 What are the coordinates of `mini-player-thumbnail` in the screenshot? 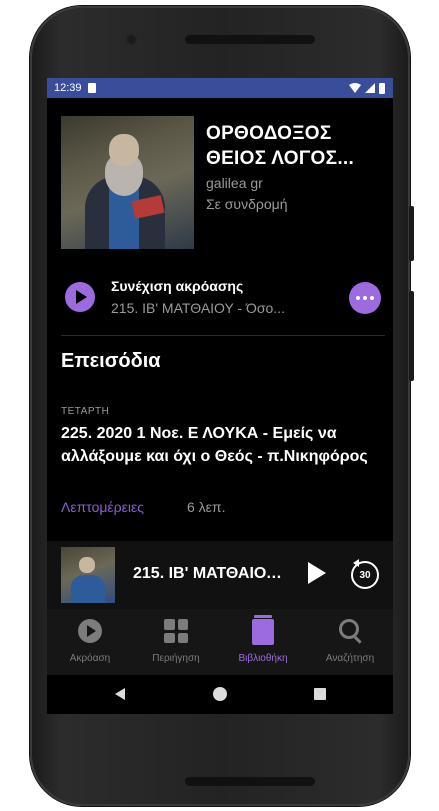 It's located at (88, 575).